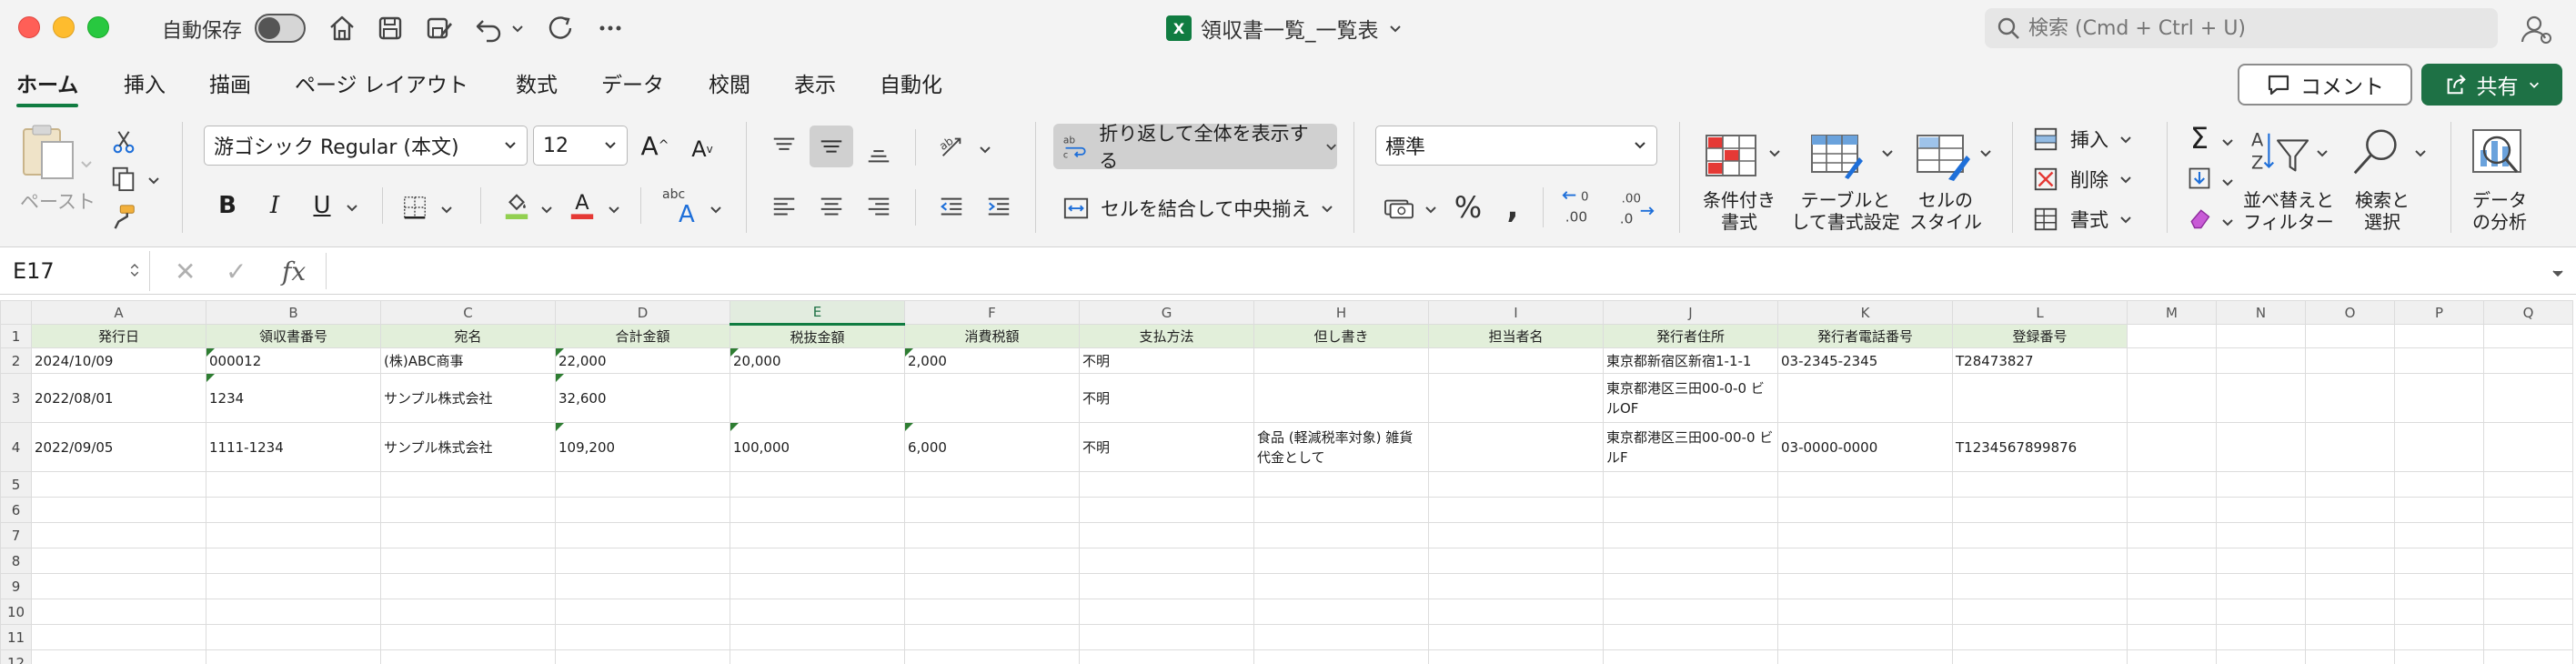 This screenshot has height=664, width=2576. What do you see at coordinates (16, 484) in the screenshot?
I see `row-header: 5` at bounding box center [16, 484].